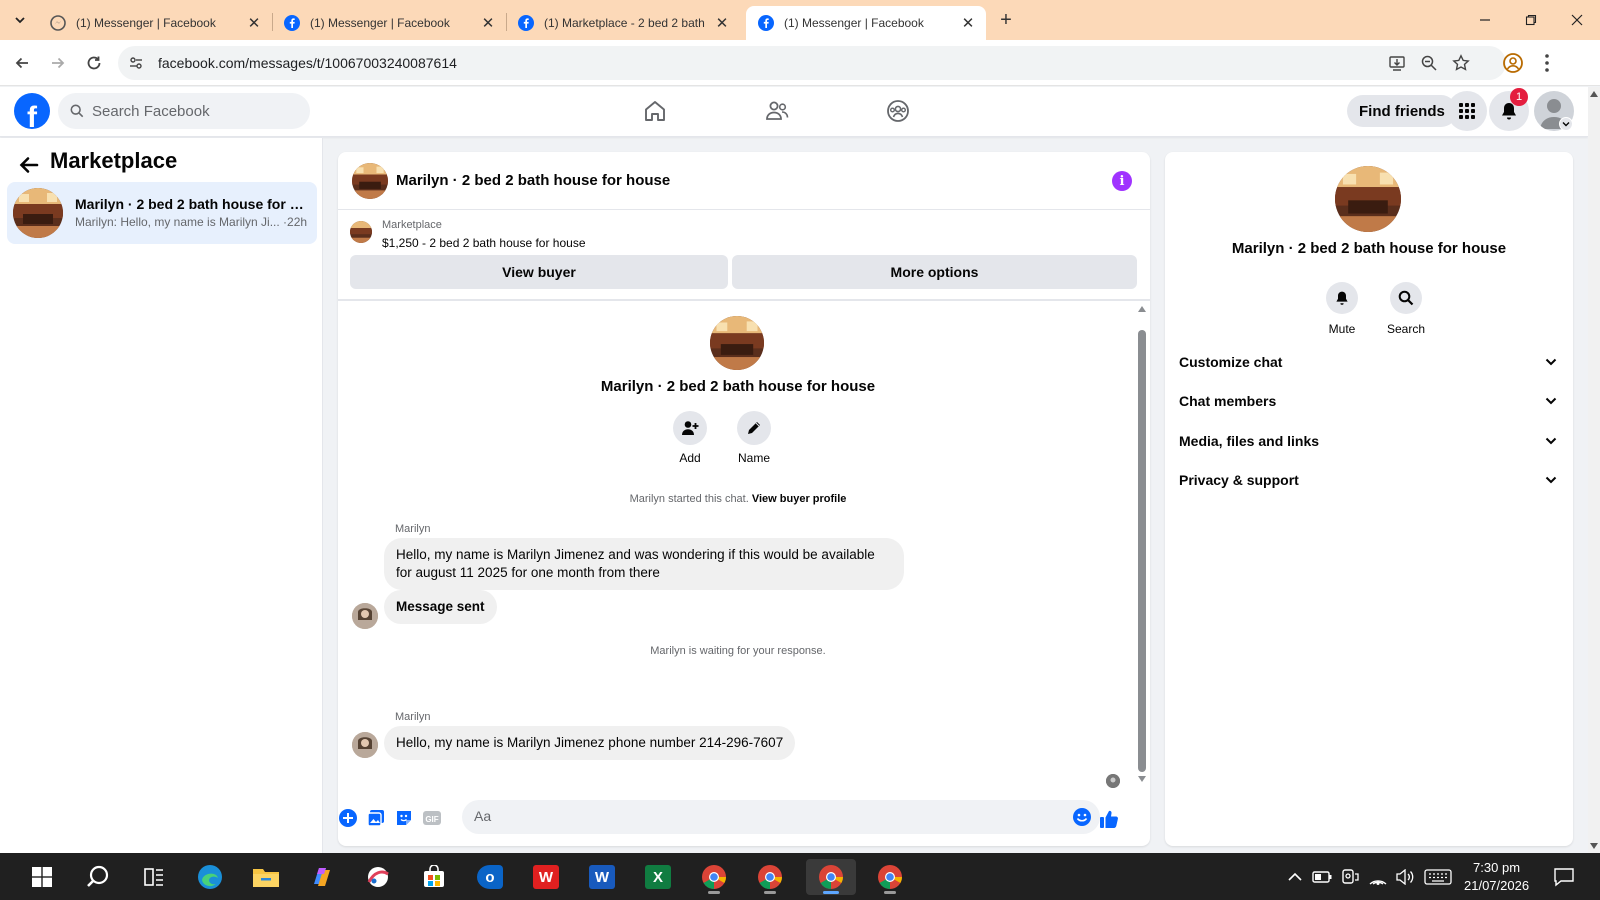 This screenshot has height=900, width=1600. What do you see at coordinates (434, 877) in the screenshot?
I see `store-app` at bounding box center [434, 877].